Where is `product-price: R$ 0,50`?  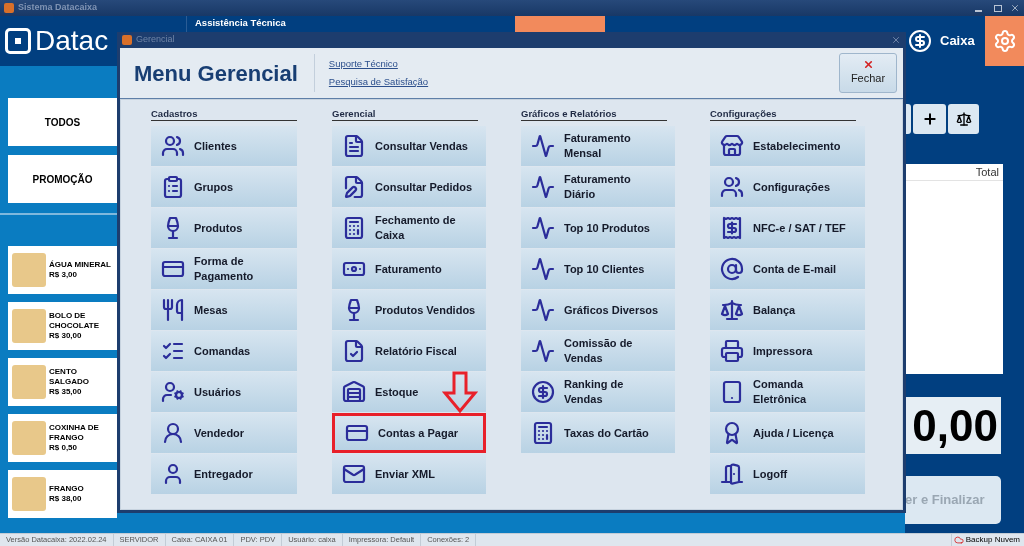 product-price: R$ 0,50 is located at coordinates (64, 448).